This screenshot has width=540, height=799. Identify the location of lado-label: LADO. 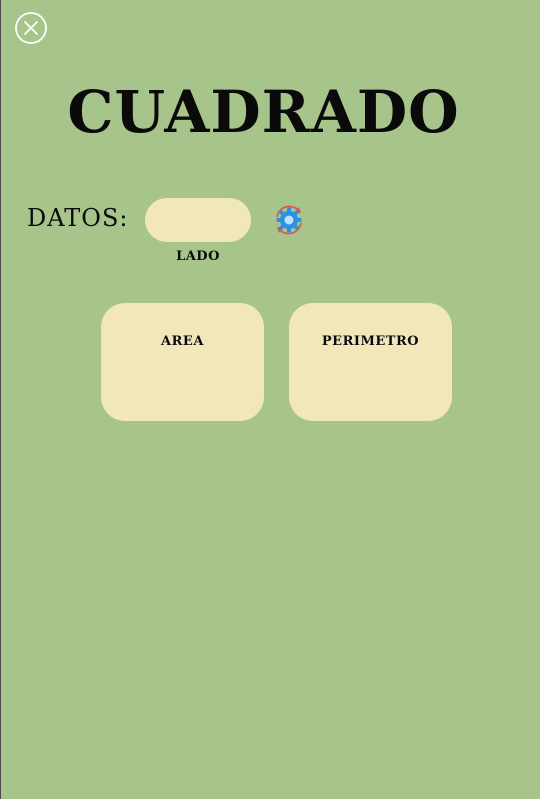
(198, 256).